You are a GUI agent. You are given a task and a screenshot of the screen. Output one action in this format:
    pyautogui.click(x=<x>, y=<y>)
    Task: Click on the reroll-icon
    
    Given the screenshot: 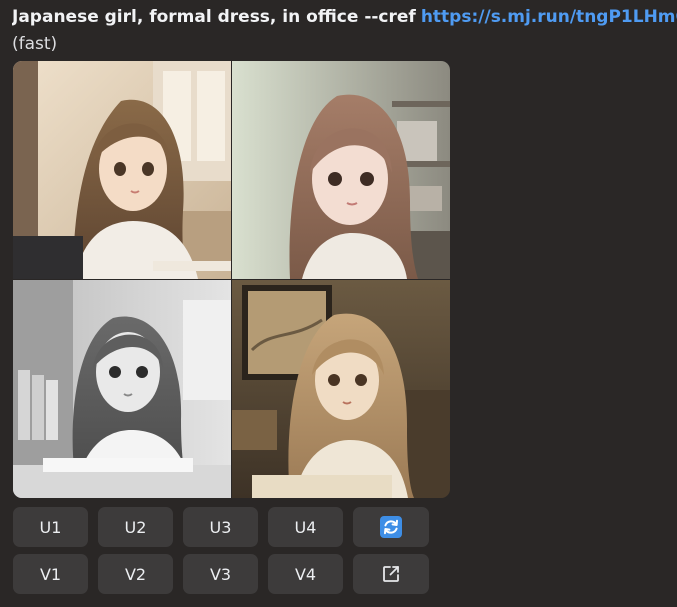 What is the action you would take?
    pyautogui.click(x=391, y=527)
    